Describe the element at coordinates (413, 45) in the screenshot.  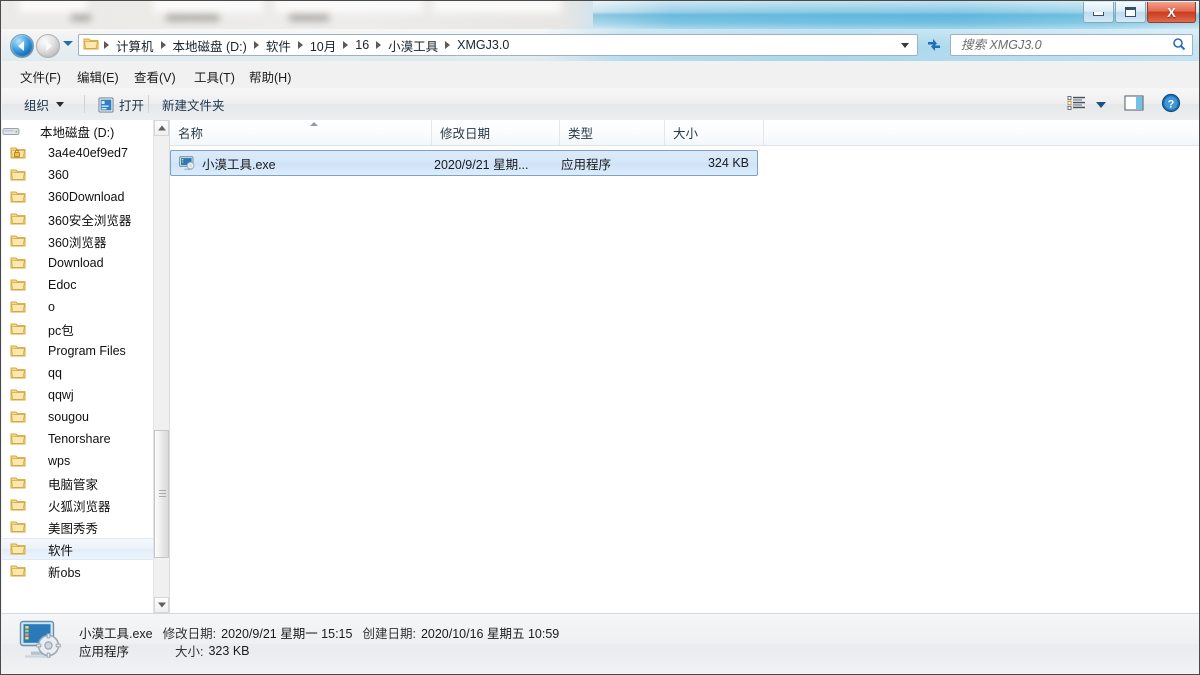
I see `breadcrumb-label: 小漠工具` at that location.